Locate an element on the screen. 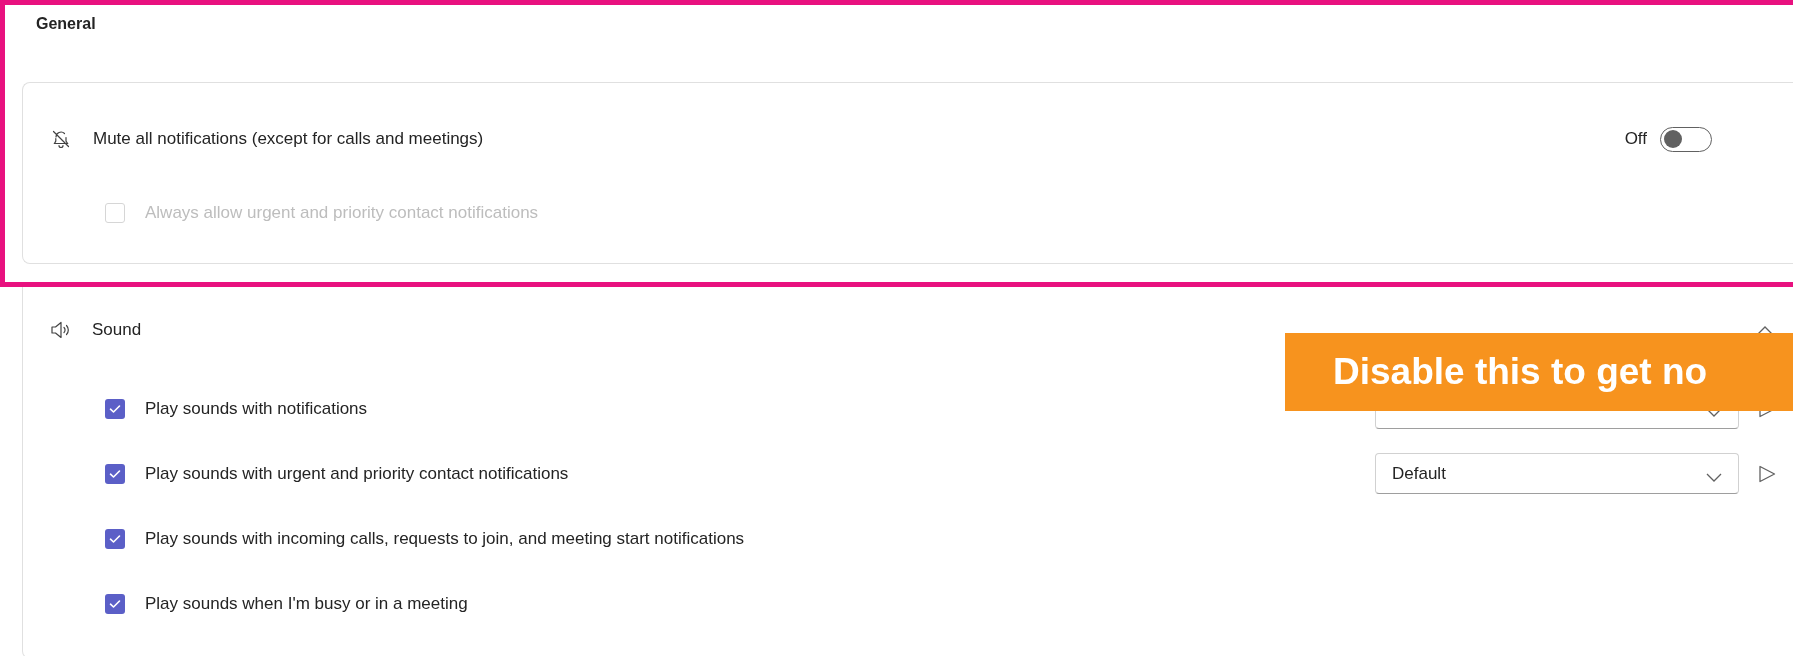 The width and height of the screenshot is (1793, 656). speaker-icon is located at coordinates (60, 330).